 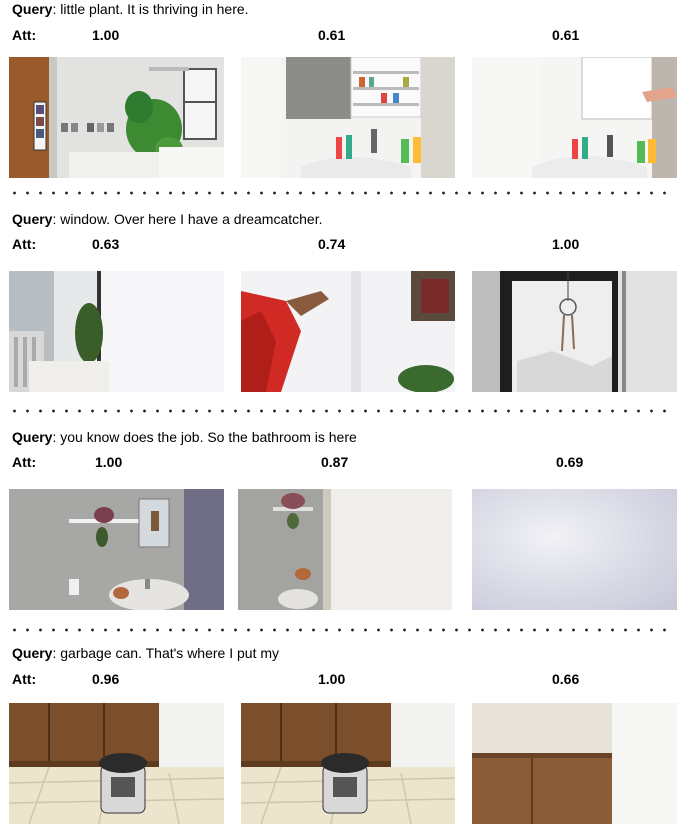 I want to click on query-sentence: garbage can. That's where I put my, so click(x=170, y=653).